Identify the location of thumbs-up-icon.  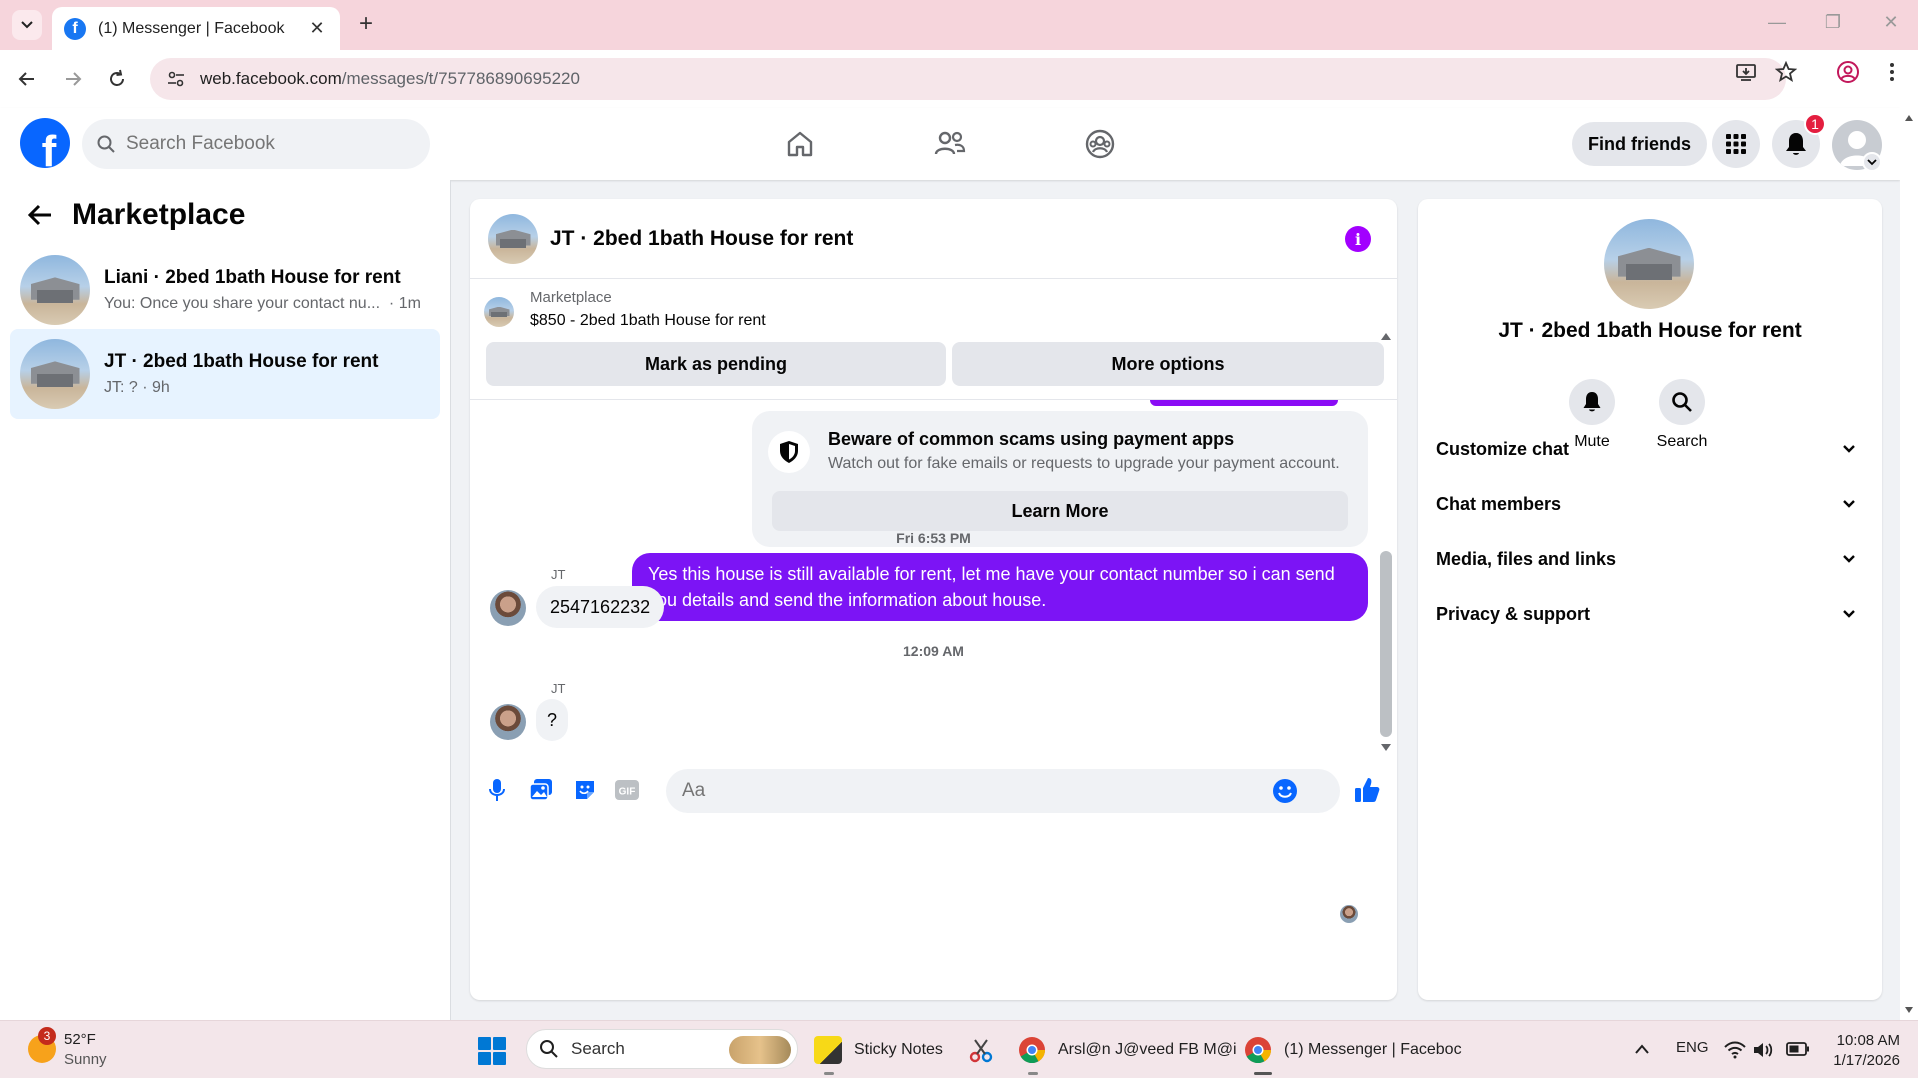
(1367, 790).